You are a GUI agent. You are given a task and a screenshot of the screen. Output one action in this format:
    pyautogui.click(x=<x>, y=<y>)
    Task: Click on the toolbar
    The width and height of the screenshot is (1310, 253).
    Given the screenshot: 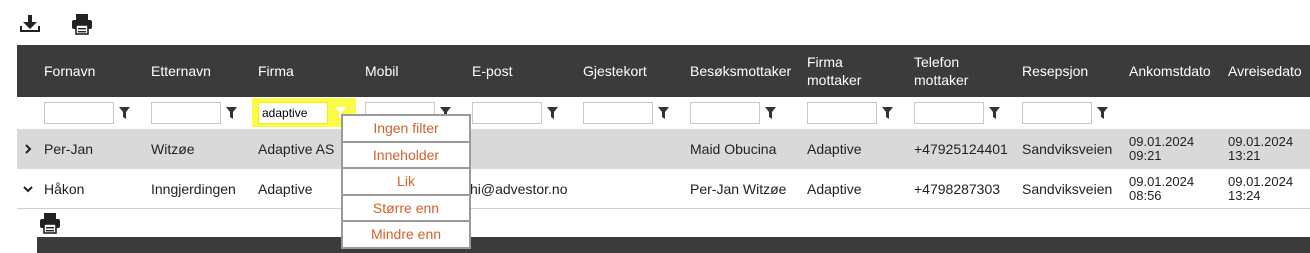 What is the action you would take?
    pyautogui.click(x=56, y=24)
    